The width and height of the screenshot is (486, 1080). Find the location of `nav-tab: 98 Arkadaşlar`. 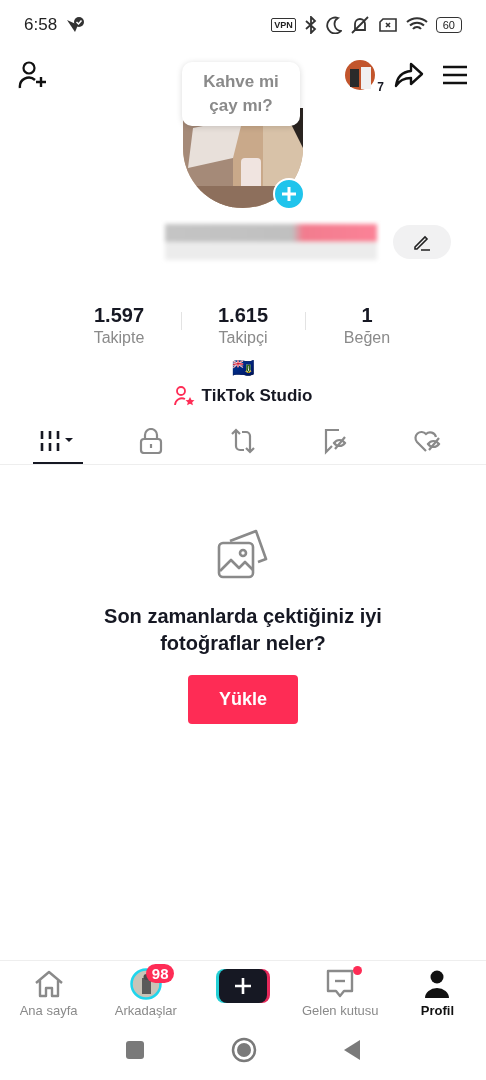

nav-tab: 98 Arkadaşlar is located at coordinates (146, 993).